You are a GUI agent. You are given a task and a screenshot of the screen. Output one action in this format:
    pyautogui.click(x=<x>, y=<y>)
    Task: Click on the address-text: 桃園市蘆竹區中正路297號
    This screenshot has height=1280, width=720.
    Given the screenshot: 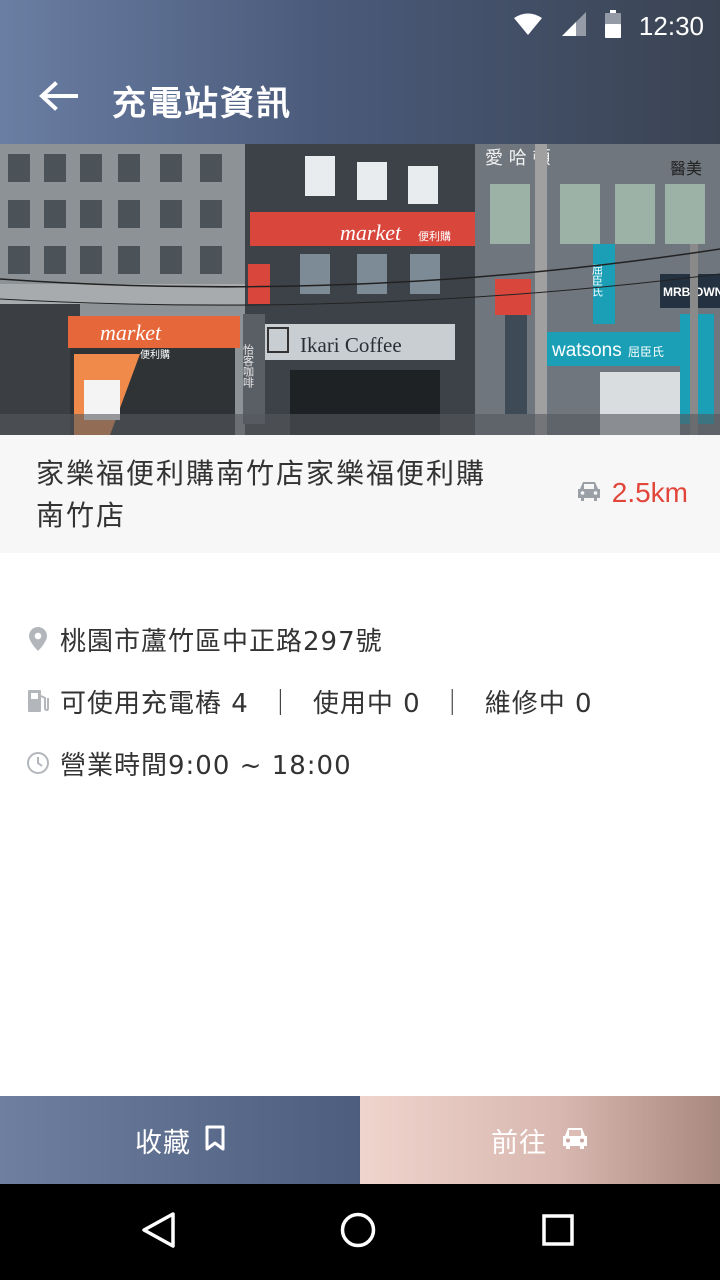 What is the action you would take?
    pyautogui.click(x=221, y=641)
    